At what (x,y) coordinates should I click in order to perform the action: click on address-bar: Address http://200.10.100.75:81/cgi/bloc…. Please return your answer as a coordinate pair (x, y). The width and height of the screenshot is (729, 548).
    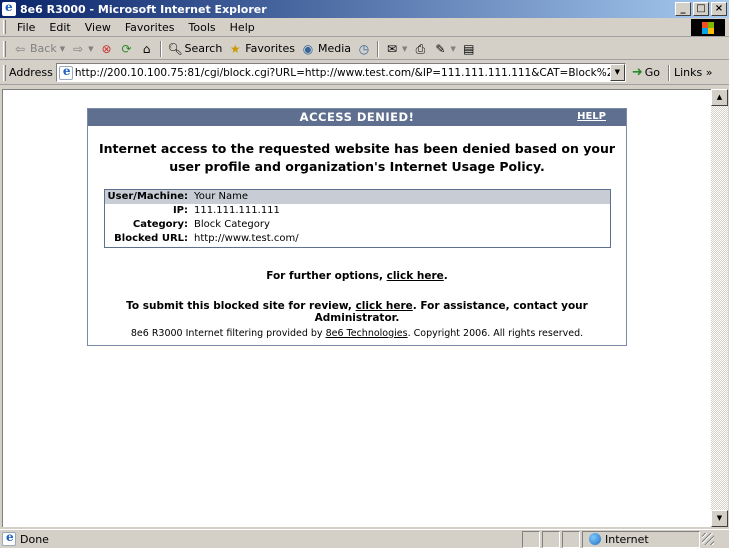
    Looking at the image, I should click on (364, 73).